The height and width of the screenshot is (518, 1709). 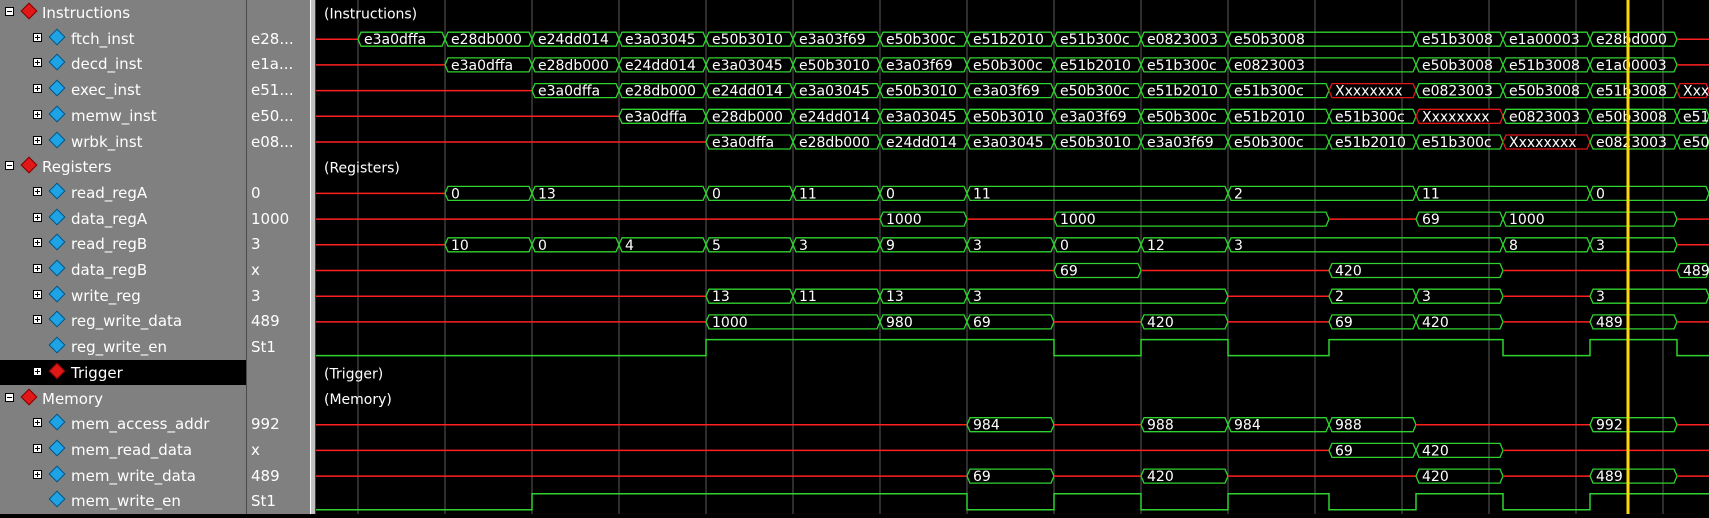 I want to click on bus-value-label: 988, so click(x=1348, y=426).